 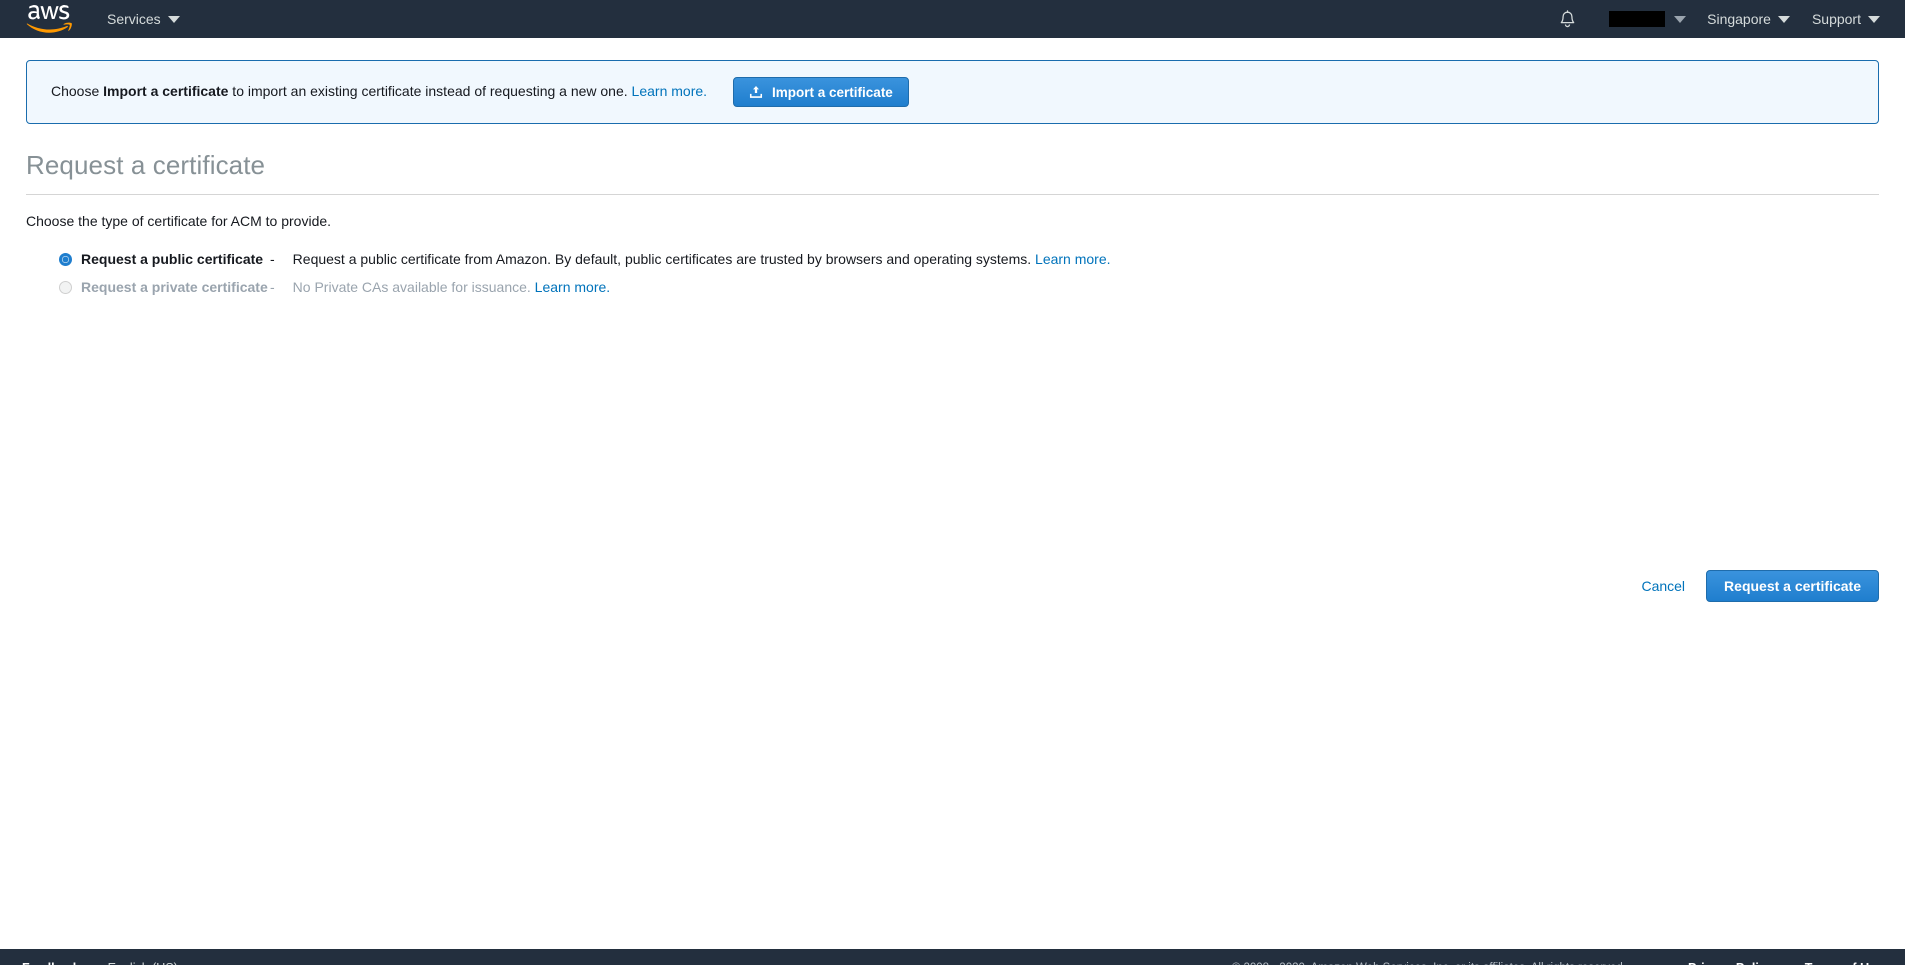 What do you see at coordinates (1730, 963) in the screenshot?
I see `privacy-policy-link: Privacy Policy` at bounding box center [1730, 963].